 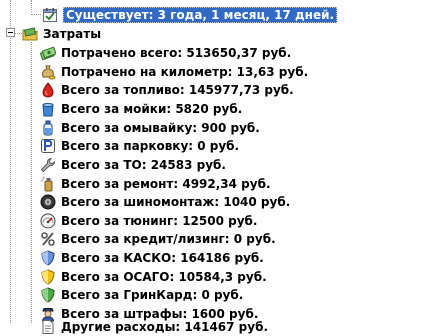 I want to click on tree-item-tuning: Всего за тюнинг: 12500 руб., so click(x=148, y=221).